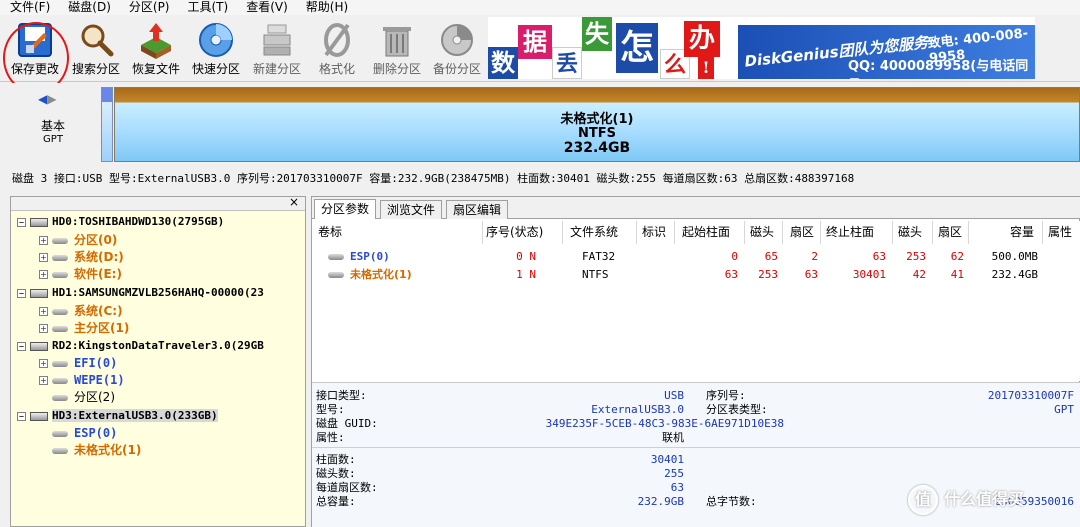 This screenshot has height=527, width=1080. What do you see at coordinates (595, 274) in the screenshot?
I see `cell-filesystem: NTFS` at bounding box center [595, 274].